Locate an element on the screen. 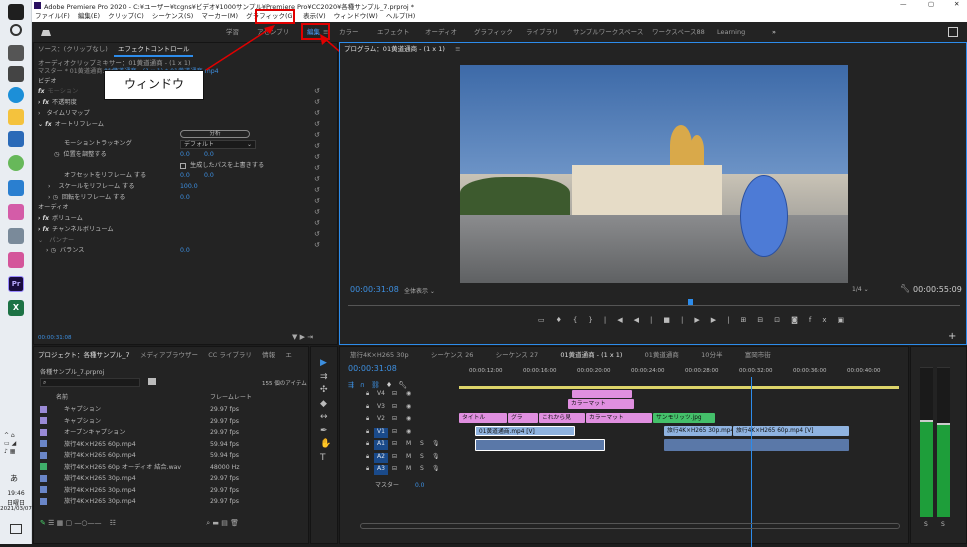 The height and width of the screenshot is (547, 967). col-name: 名前 is located at coordinates (62, 398).